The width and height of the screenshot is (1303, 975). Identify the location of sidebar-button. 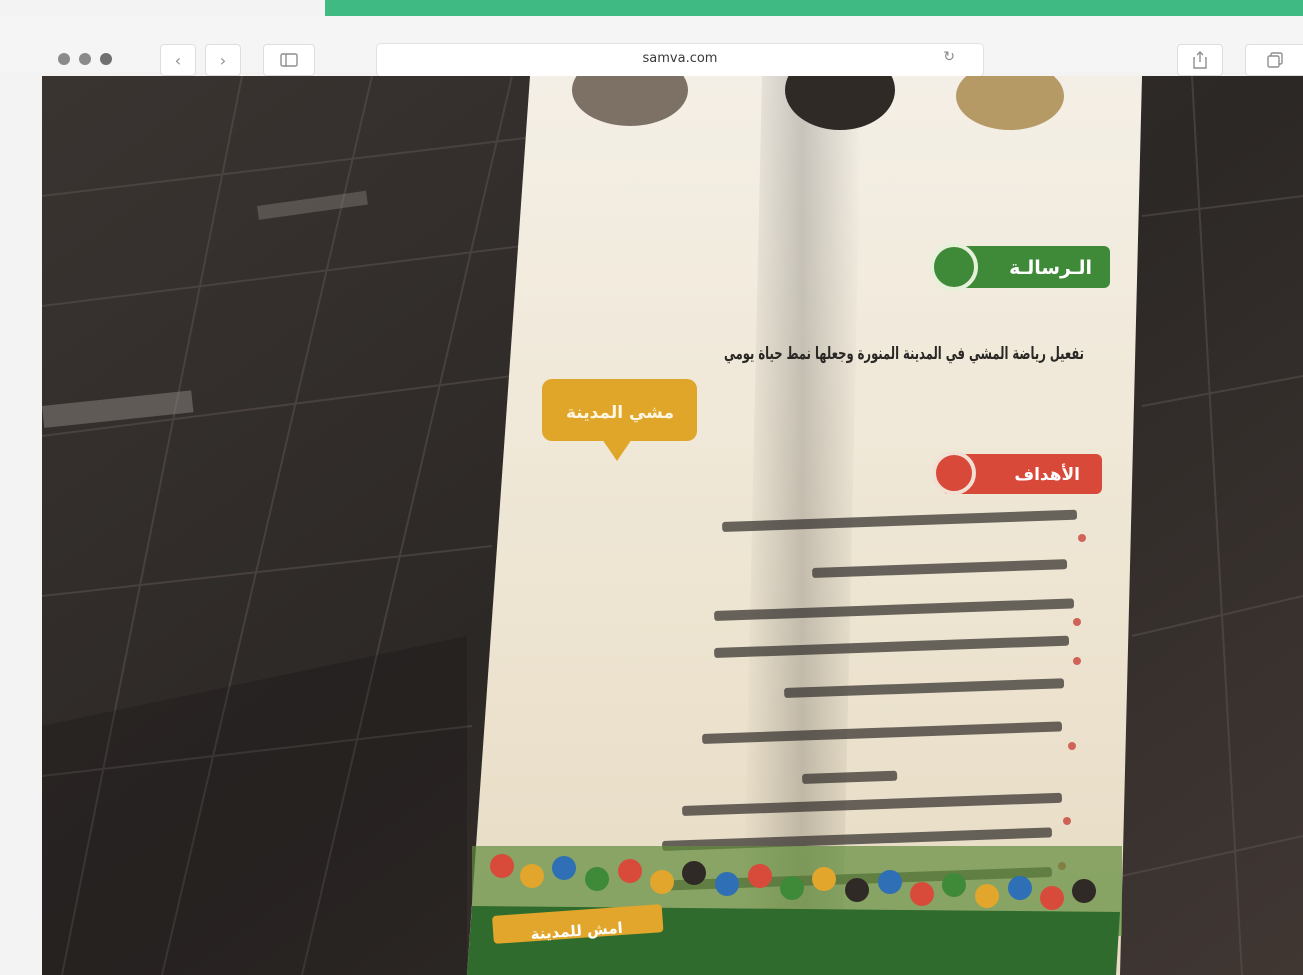
(289, 60).